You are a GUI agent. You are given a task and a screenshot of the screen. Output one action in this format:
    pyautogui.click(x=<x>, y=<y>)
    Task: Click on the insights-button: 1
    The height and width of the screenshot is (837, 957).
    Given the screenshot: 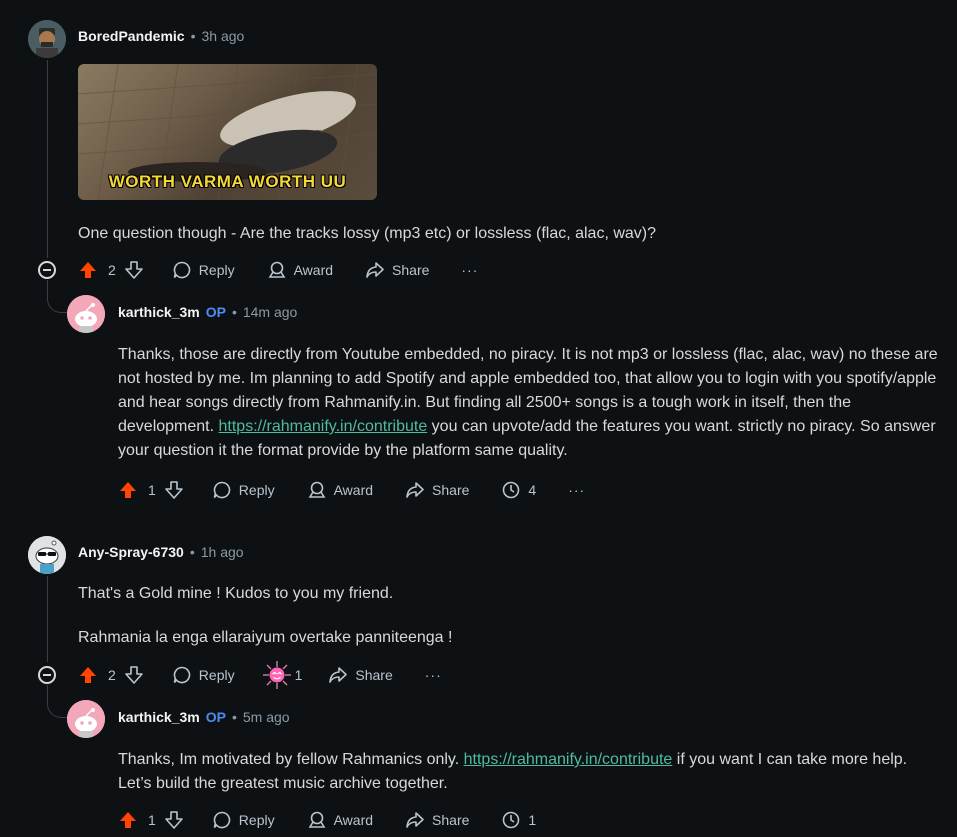 What is the action you would take?
    pyautogui.click(x=518, y=820)
    